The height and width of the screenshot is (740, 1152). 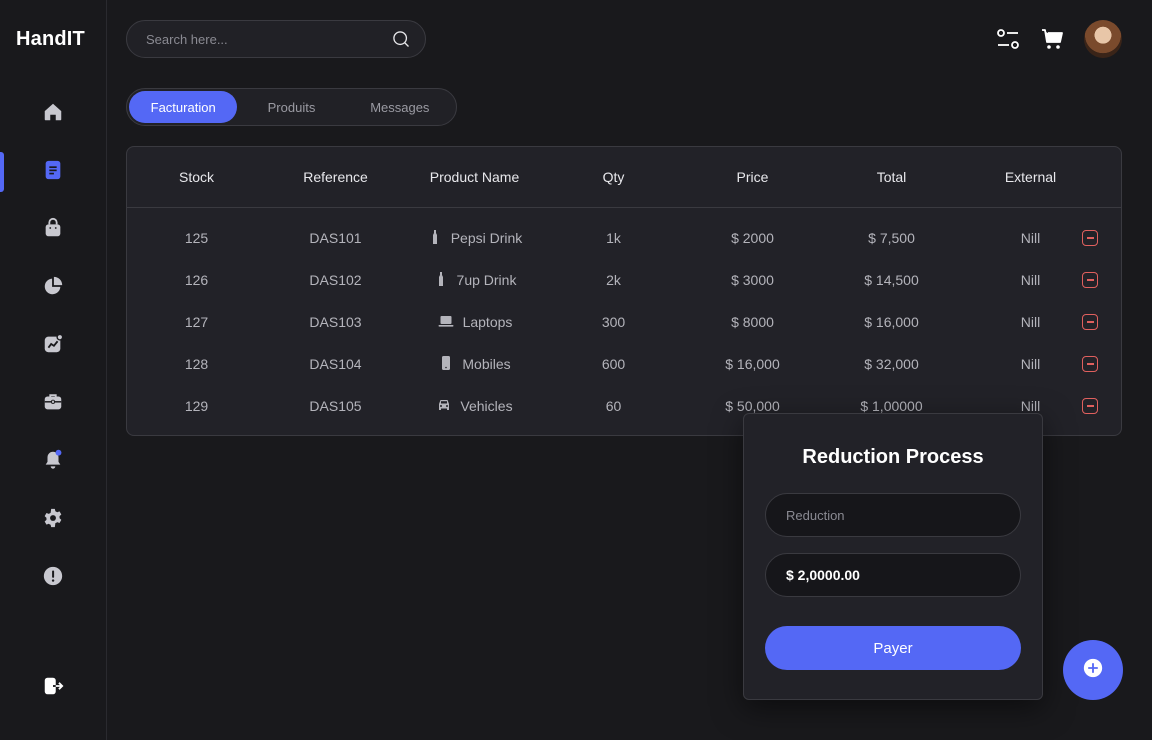 What do you see at coordinates (1103, 39) in the screenshot?
I see `avatar` at bounding box center [1103, 39].